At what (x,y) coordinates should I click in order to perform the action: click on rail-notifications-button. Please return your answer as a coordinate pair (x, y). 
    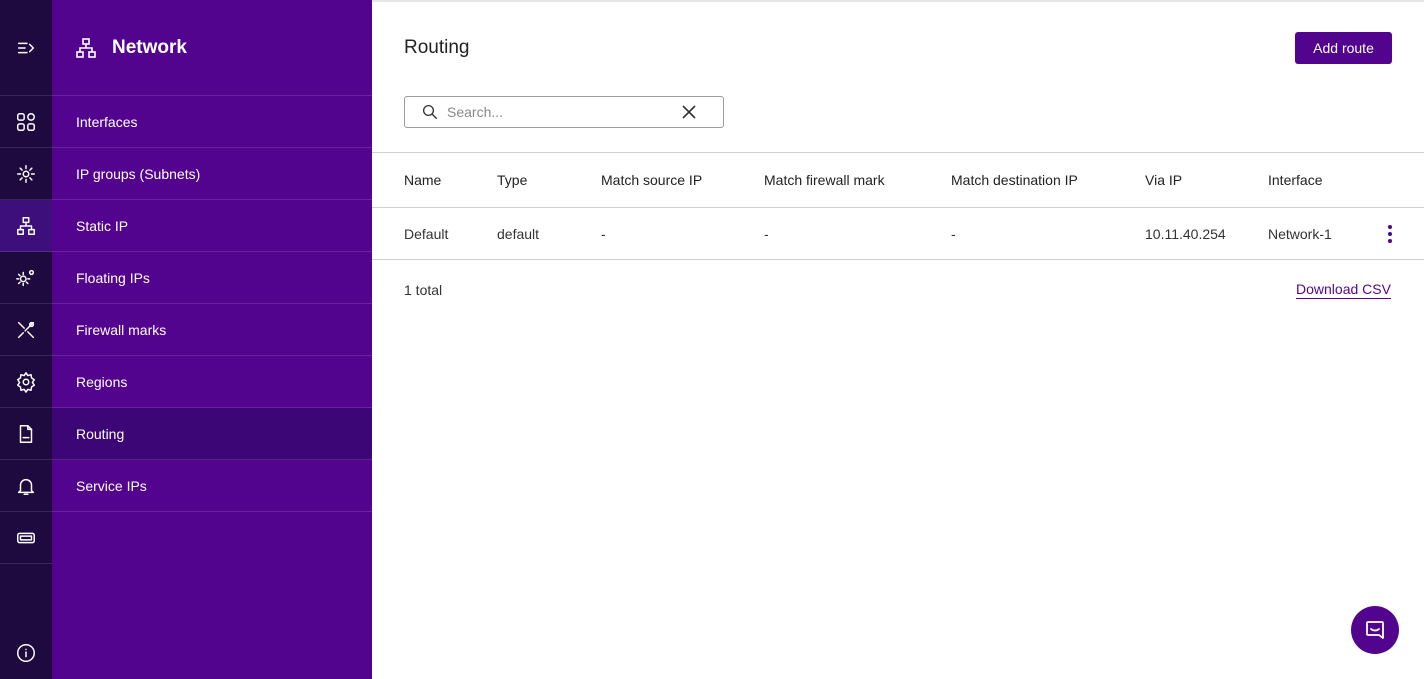
    Looking at the image, I should click on (26, 486).